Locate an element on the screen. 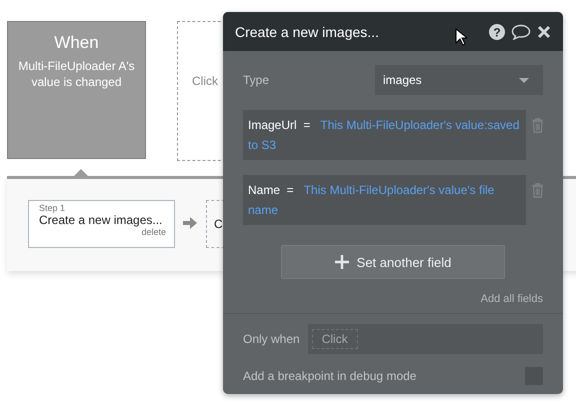 This screenshot has height=414, width=576. plus-icon is located at coordinates (341, 262).